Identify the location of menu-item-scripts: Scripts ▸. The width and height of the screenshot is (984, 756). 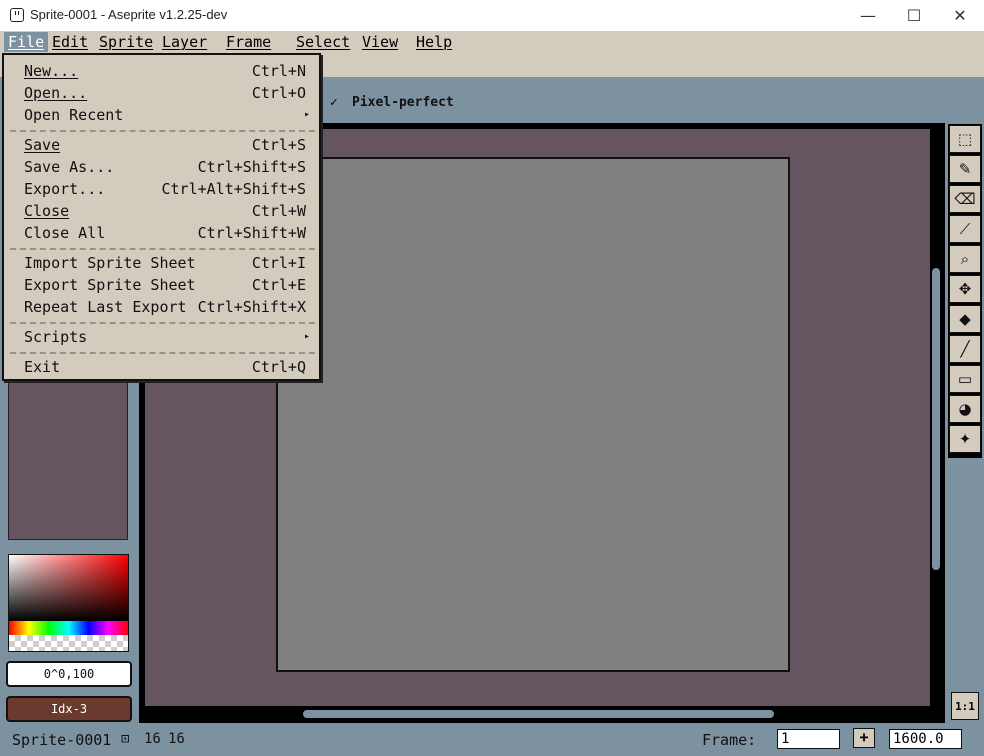
(167, 337).